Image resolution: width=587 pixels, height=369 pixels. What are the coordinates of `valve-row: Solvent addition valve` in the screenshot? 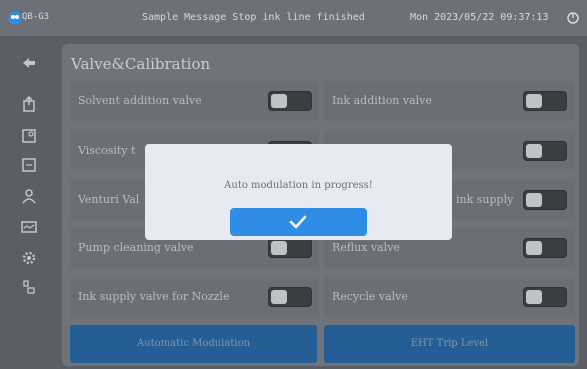 It's located at (194, 101).